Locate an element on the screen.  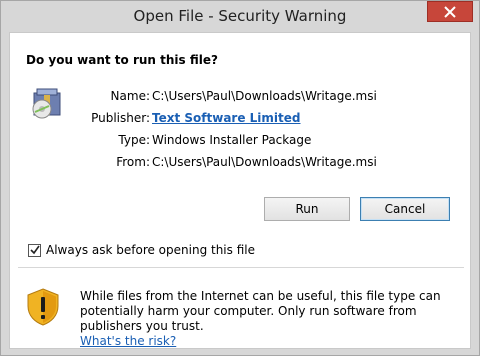
question-heading: Do you want to run this file? is located at coordinates (122, 60).